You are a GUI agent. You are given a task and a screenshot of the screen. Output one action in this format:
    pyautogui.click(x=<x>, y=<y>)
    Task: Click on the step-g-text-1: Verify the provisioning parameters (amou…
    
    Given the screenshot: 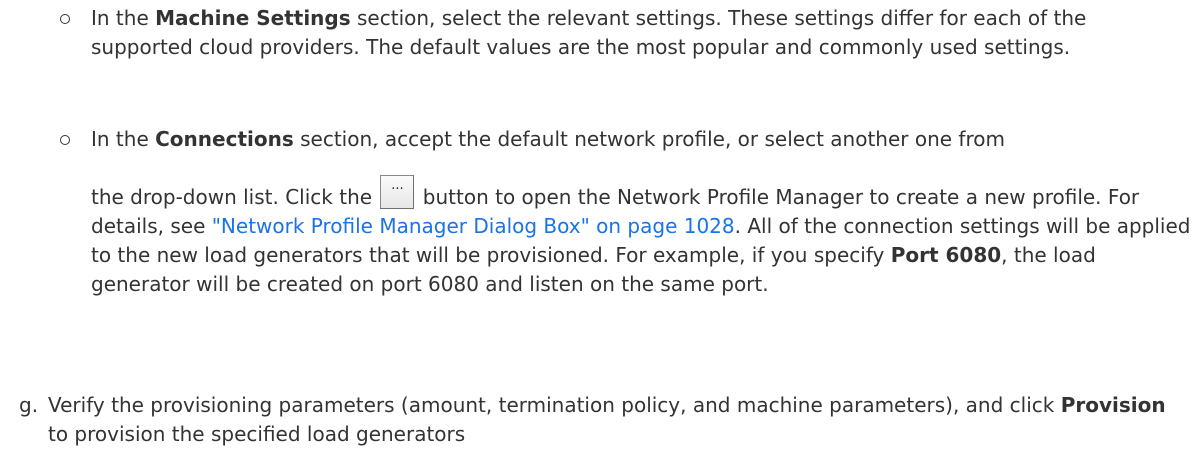 What is the action you would take?
    pyautogui.click(x=554, y=405)
    